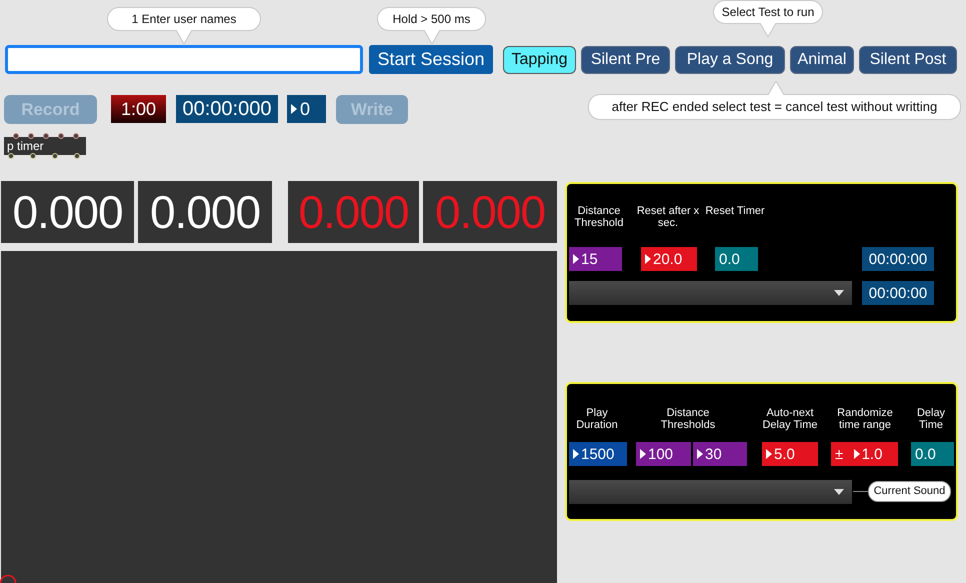 The height and width of the screenshot is (583, 966). Describe the element at coordinates (669, 259) in the screenshot. I see `number-box: 20.0` at that location.